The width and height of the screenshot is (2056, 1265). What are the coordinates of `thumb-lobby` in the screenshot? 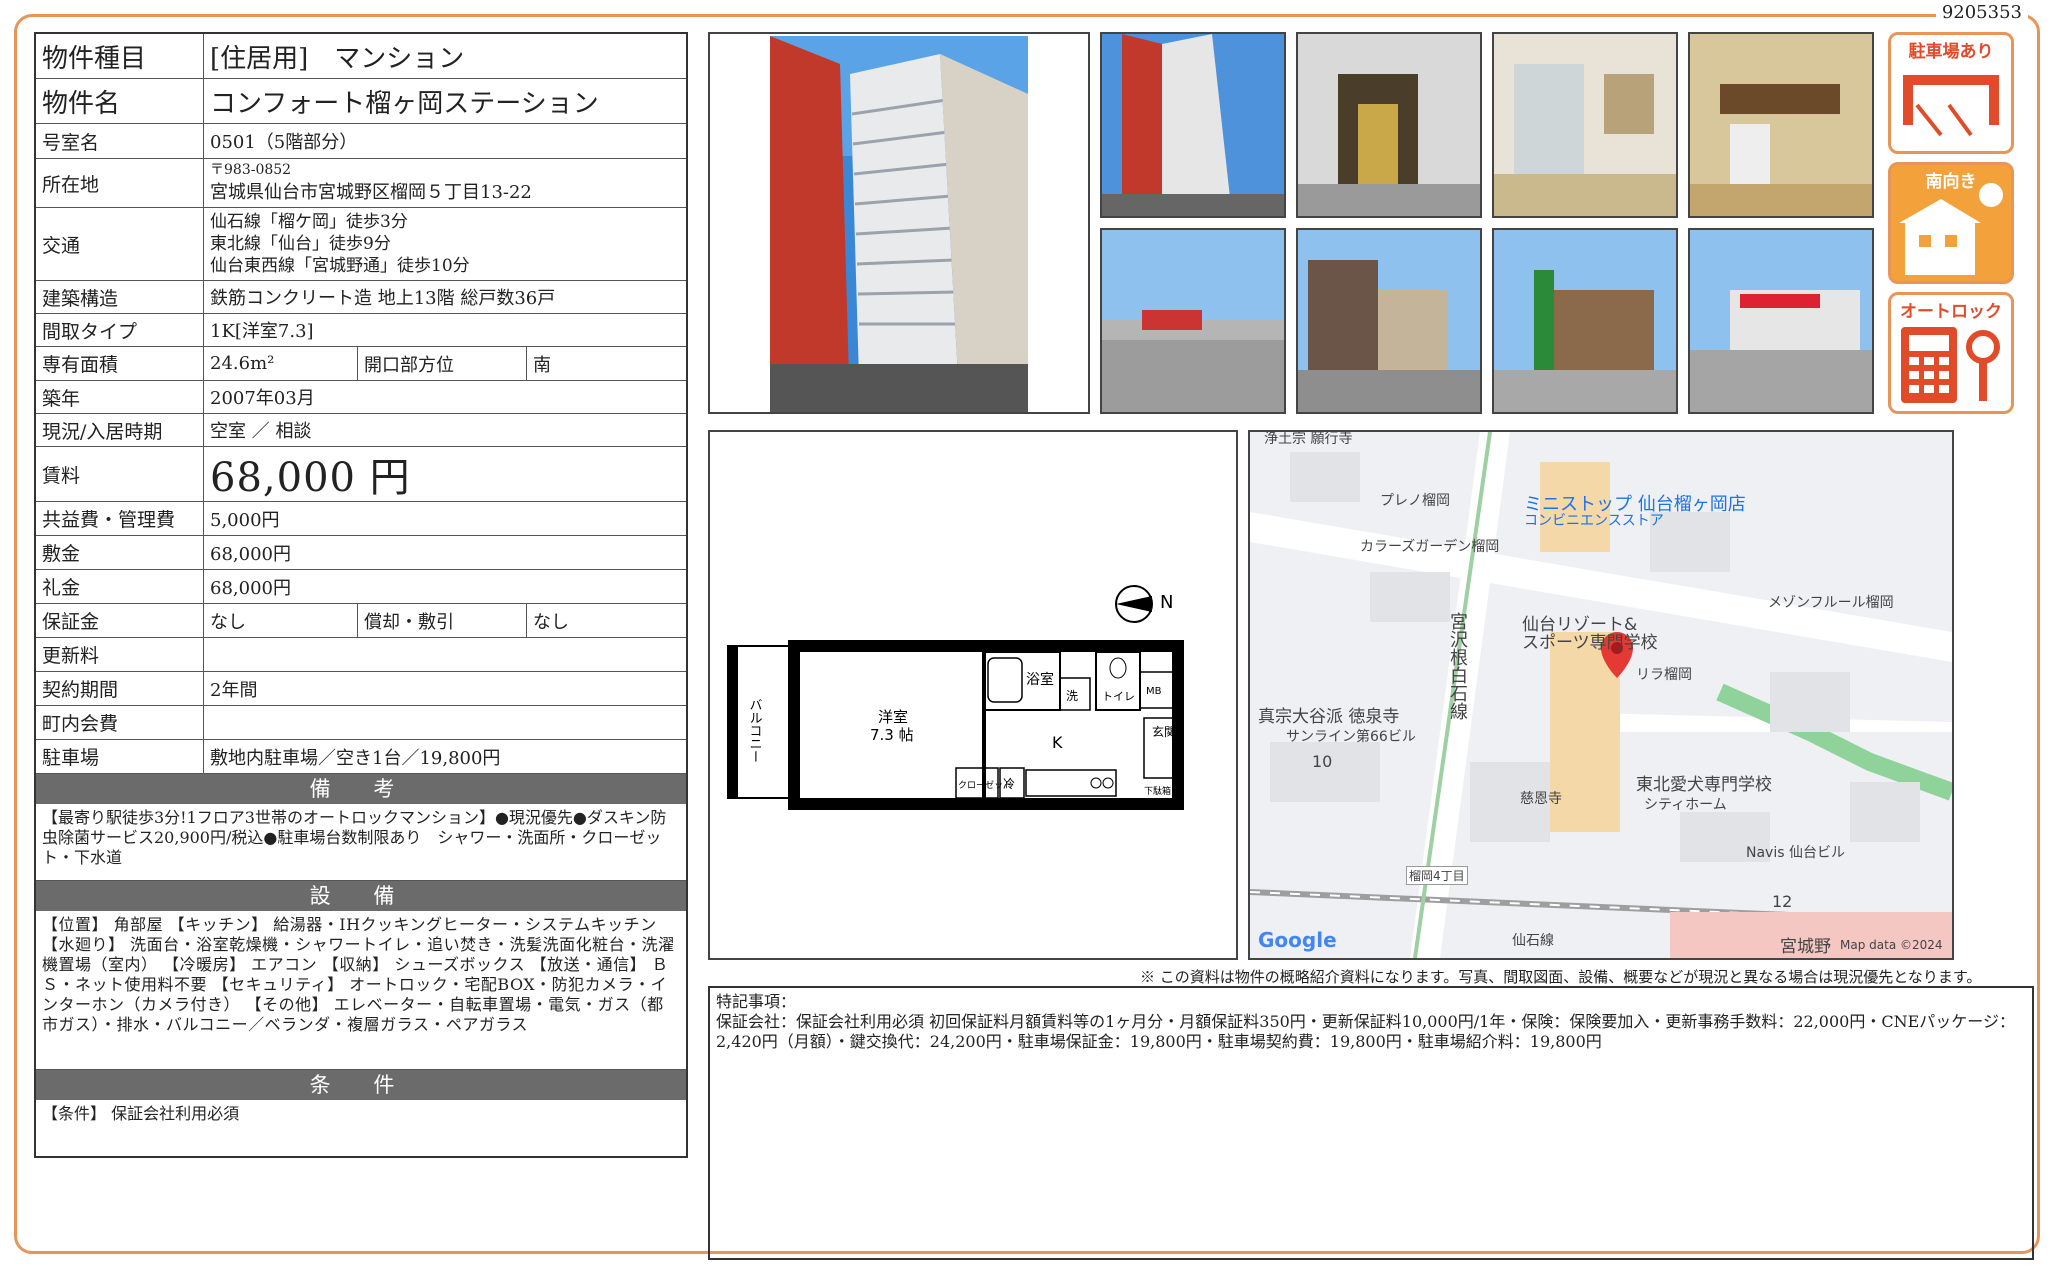 It's located at (1585, 125).